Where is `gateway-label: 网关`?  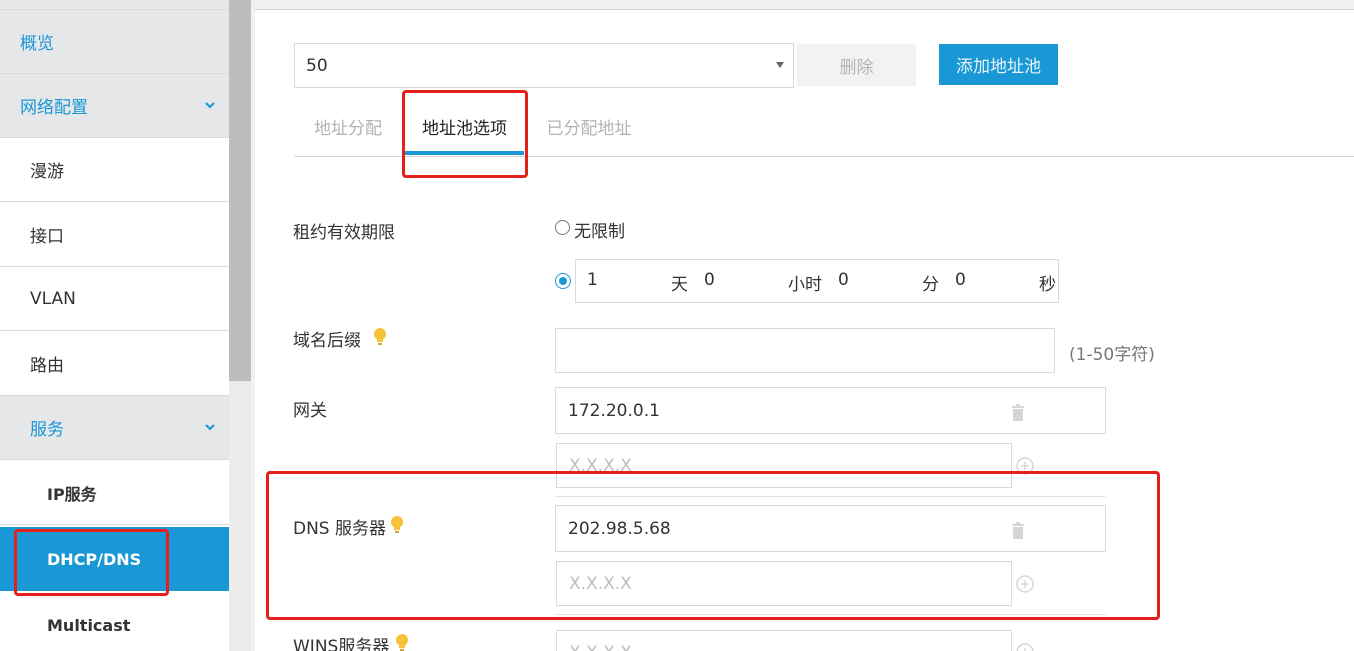
gateway-label: 网关 is located at coordinates (310, 411).